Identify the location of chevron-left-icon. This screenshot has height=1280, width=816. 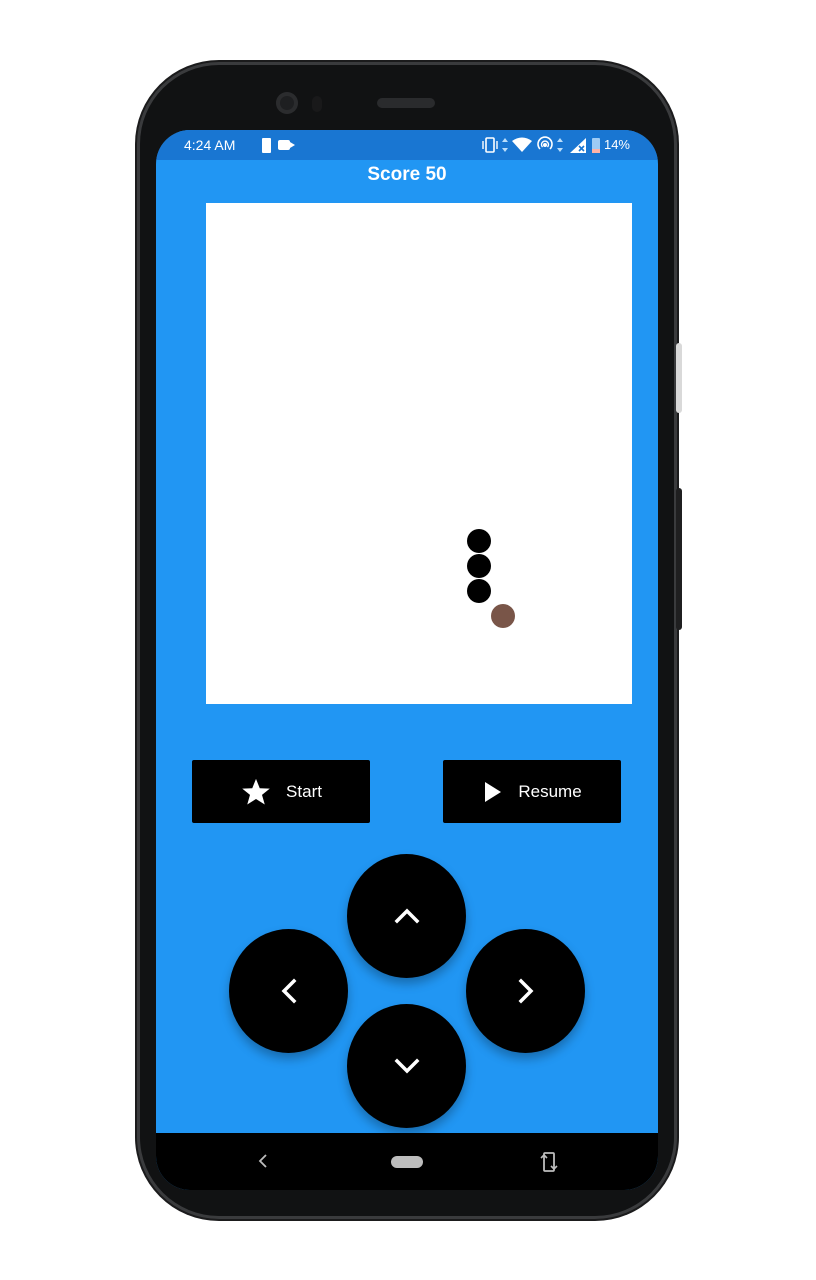
(288, 991).